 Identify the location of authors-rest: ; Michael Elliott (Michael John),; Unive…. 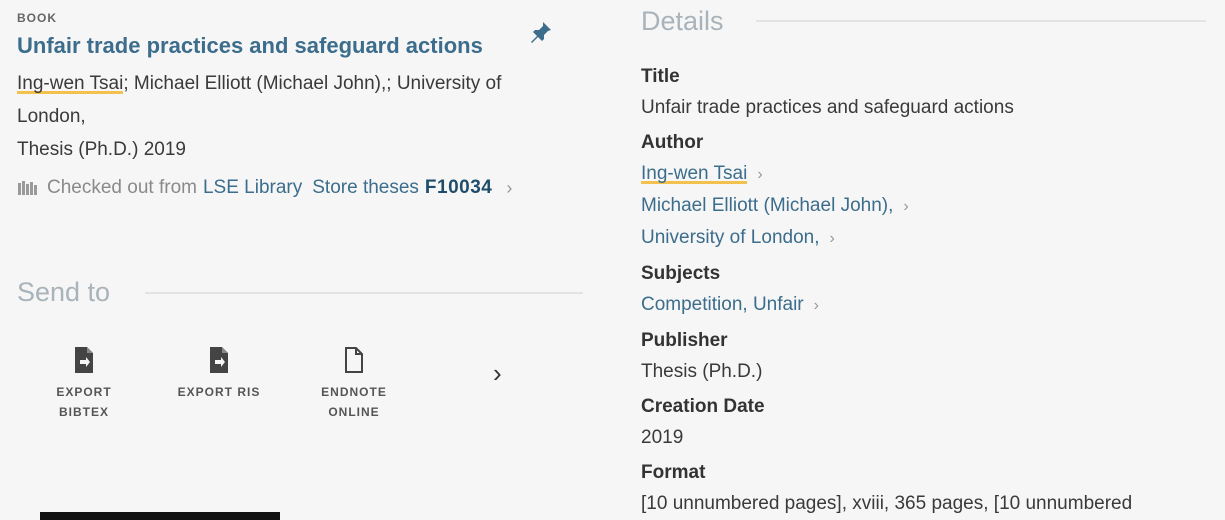
(312, 83).